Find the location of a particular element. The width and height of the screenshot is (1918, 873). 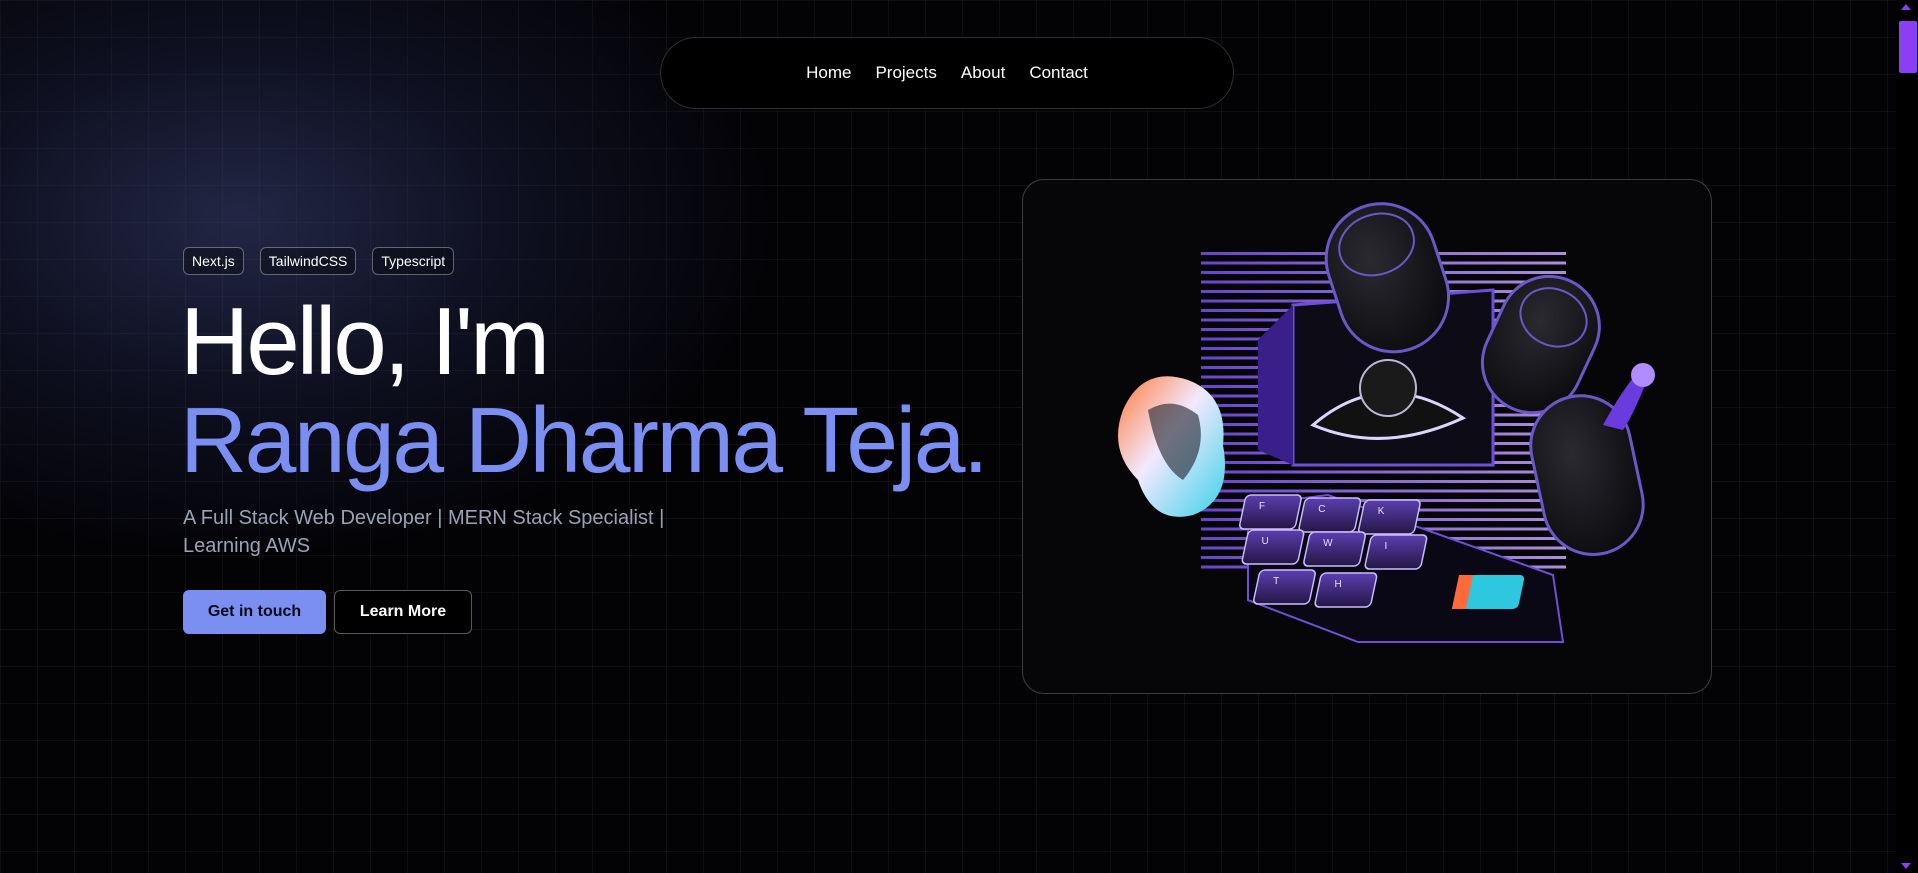

svg-text: K is located at coordinates (1381, 511).